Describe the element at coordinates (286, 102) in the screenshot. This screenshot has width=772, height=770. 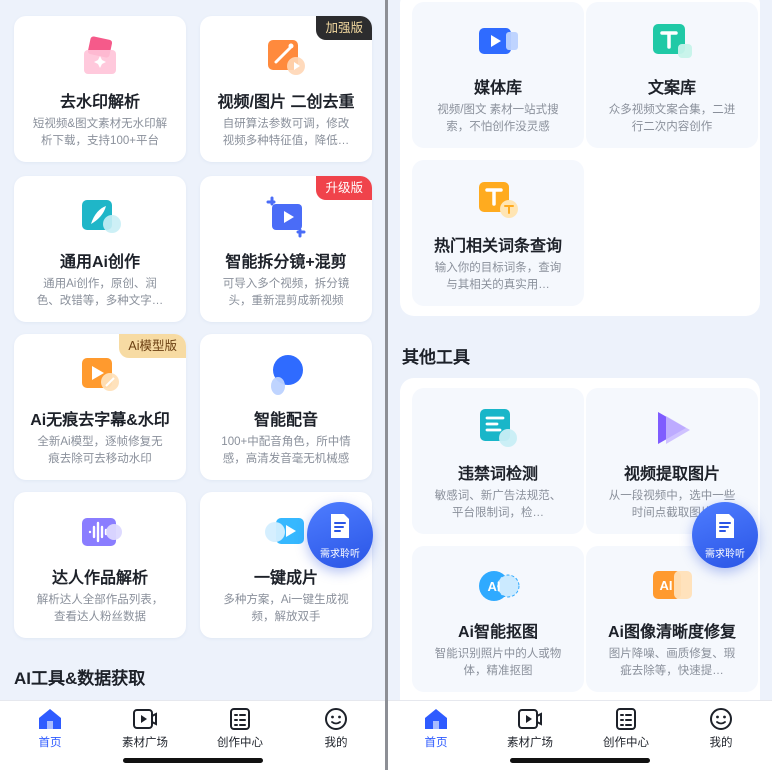
I see `card-title: 视频/图片 二创去重` at that location.